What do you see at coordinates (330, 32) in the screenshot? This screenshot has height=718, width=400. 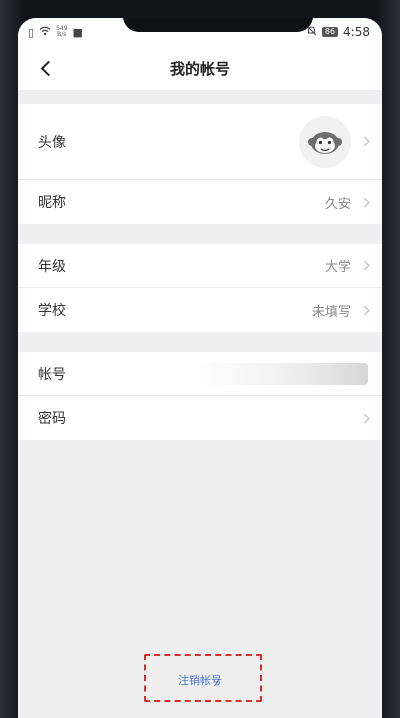 I see `battery-indicator: 86` at bounding box center [330, 32].